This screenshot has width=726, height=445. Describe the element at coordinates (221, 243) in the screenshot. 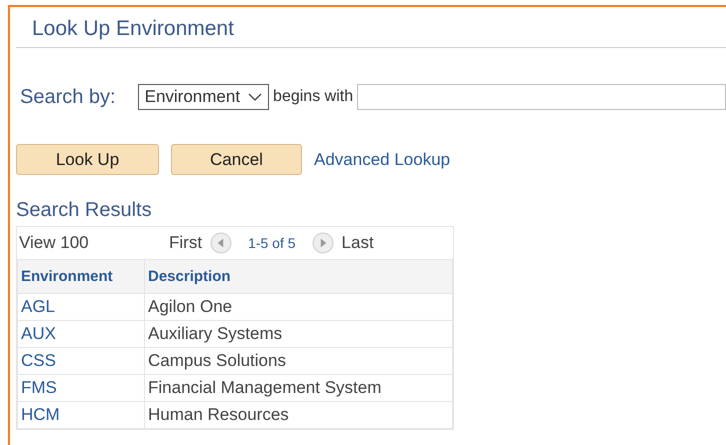

I see `previous-button` at that location.